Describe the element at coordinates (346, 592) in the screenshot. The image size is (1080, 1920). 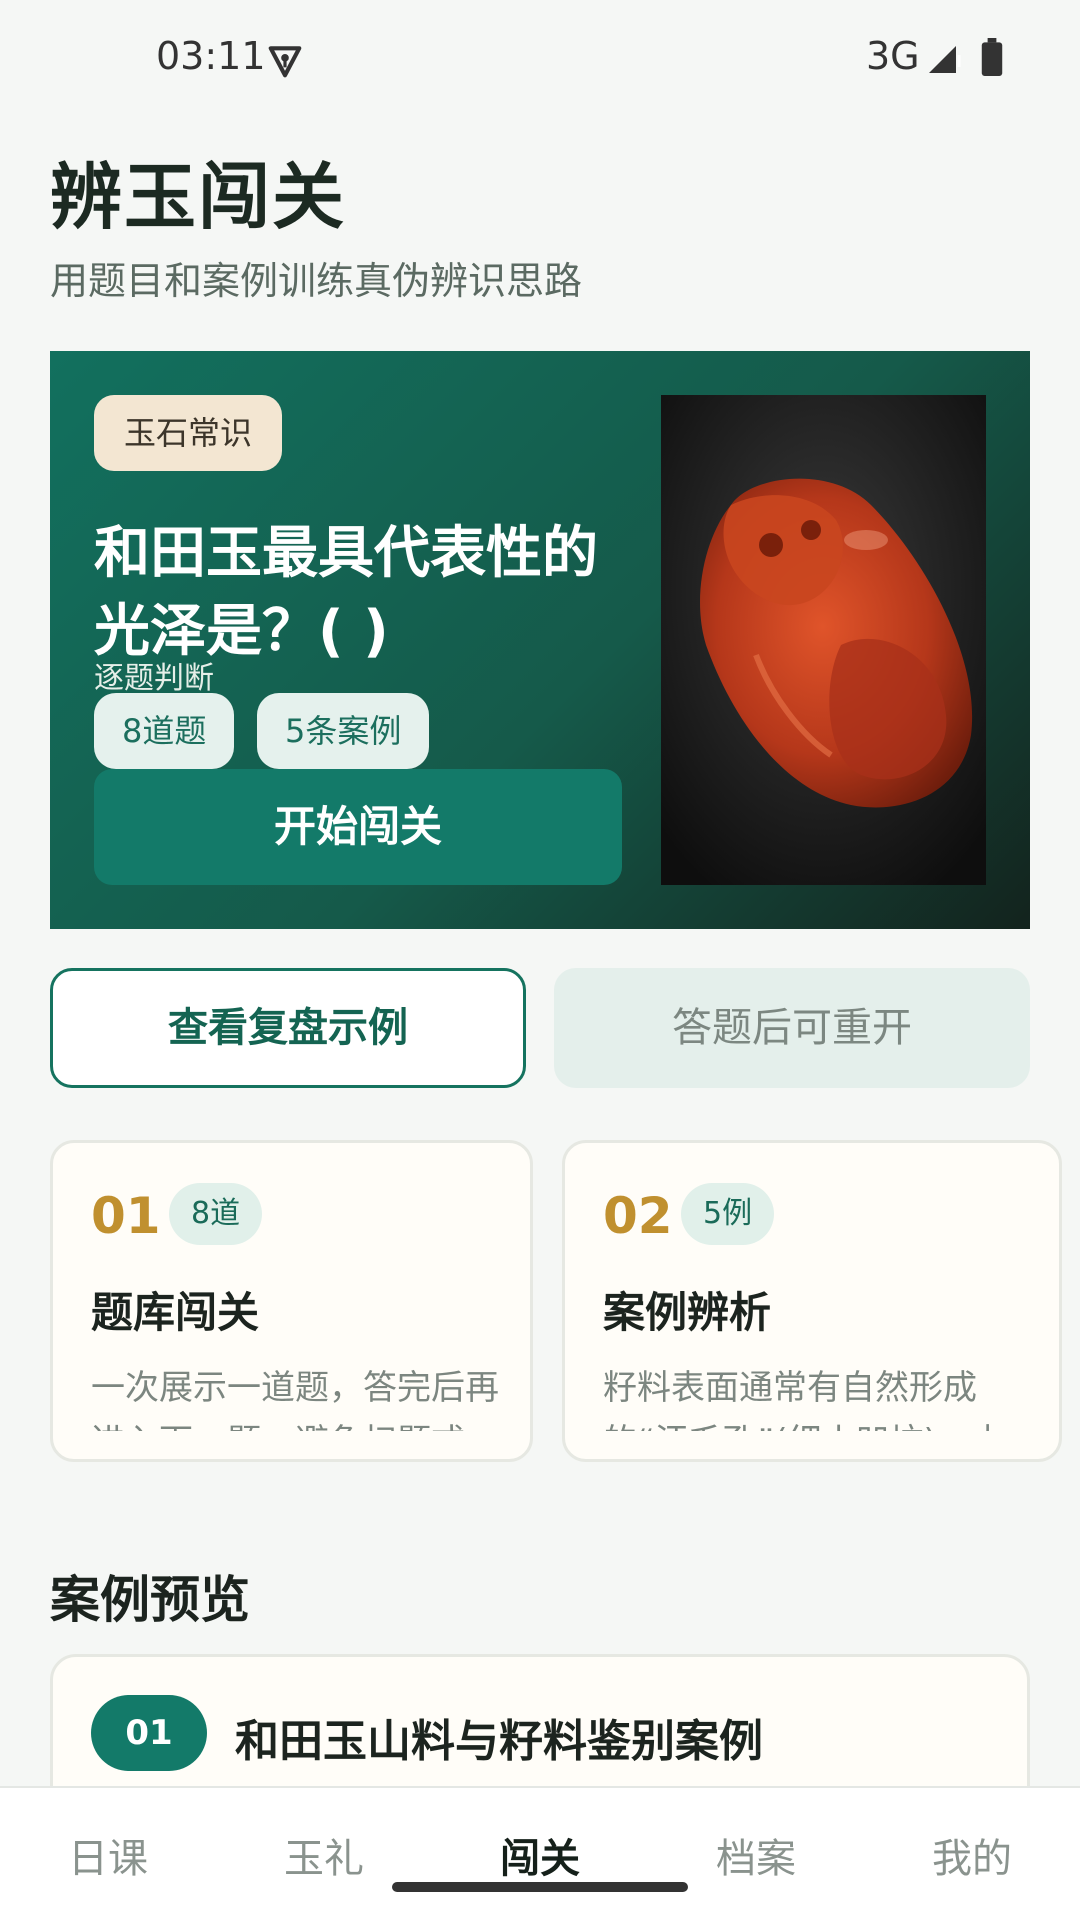
I see `hero-question: 和田玉最具代表性的光泽是？( )` at that location.